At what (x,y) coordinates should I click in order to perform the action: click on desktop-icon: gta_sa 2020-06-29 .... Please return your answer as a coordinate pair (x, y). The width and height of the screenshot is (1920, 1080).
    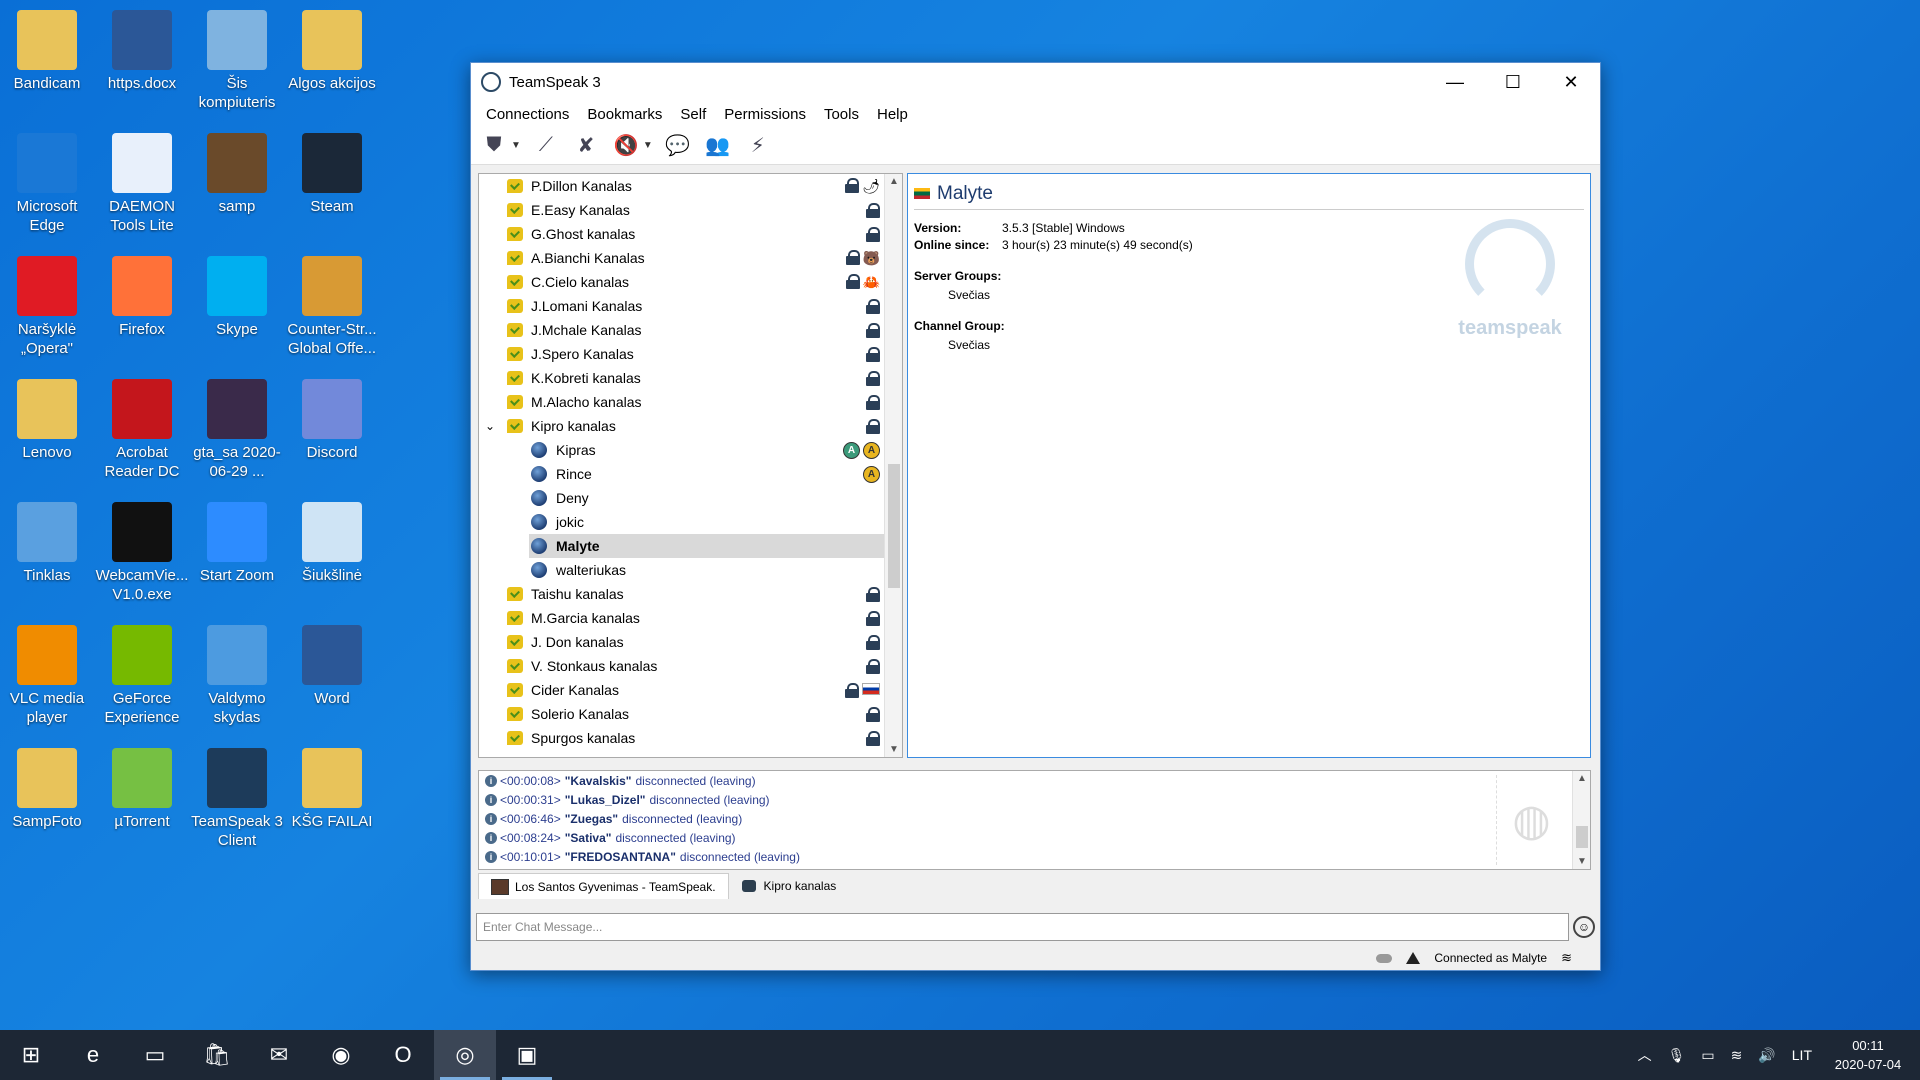
    Looking at the image, I should click on (237, 430).